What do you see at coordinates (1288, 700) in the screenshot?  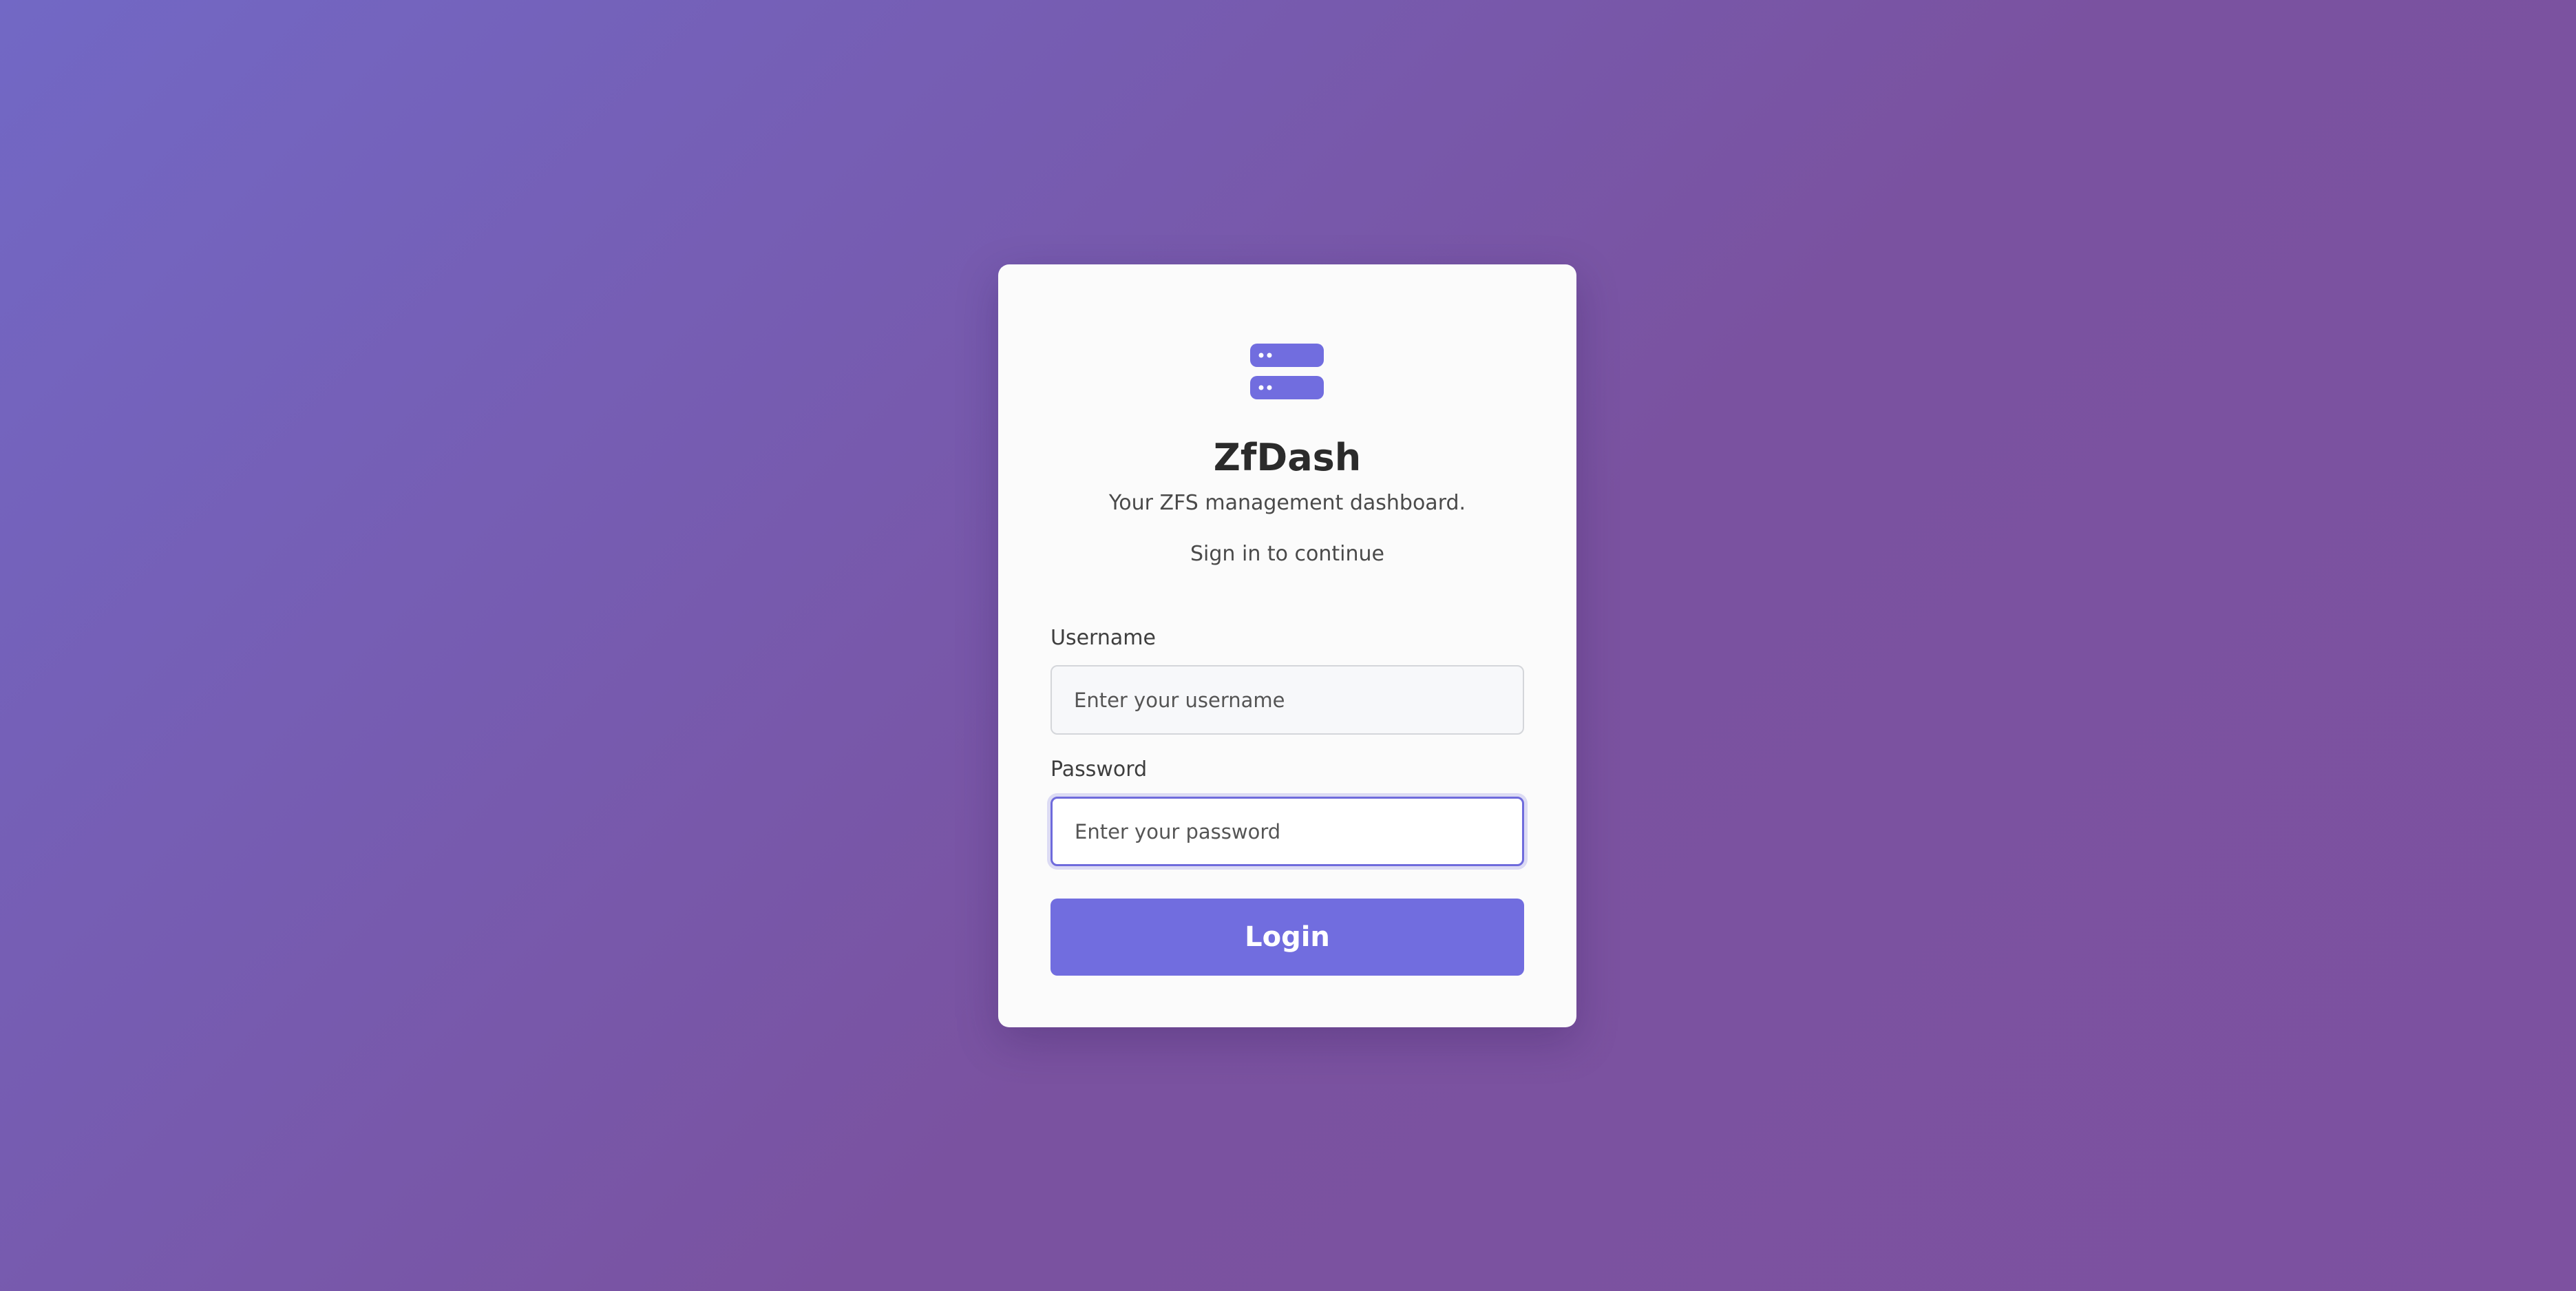 I see `username-input` at bounding box center [1288, 700].